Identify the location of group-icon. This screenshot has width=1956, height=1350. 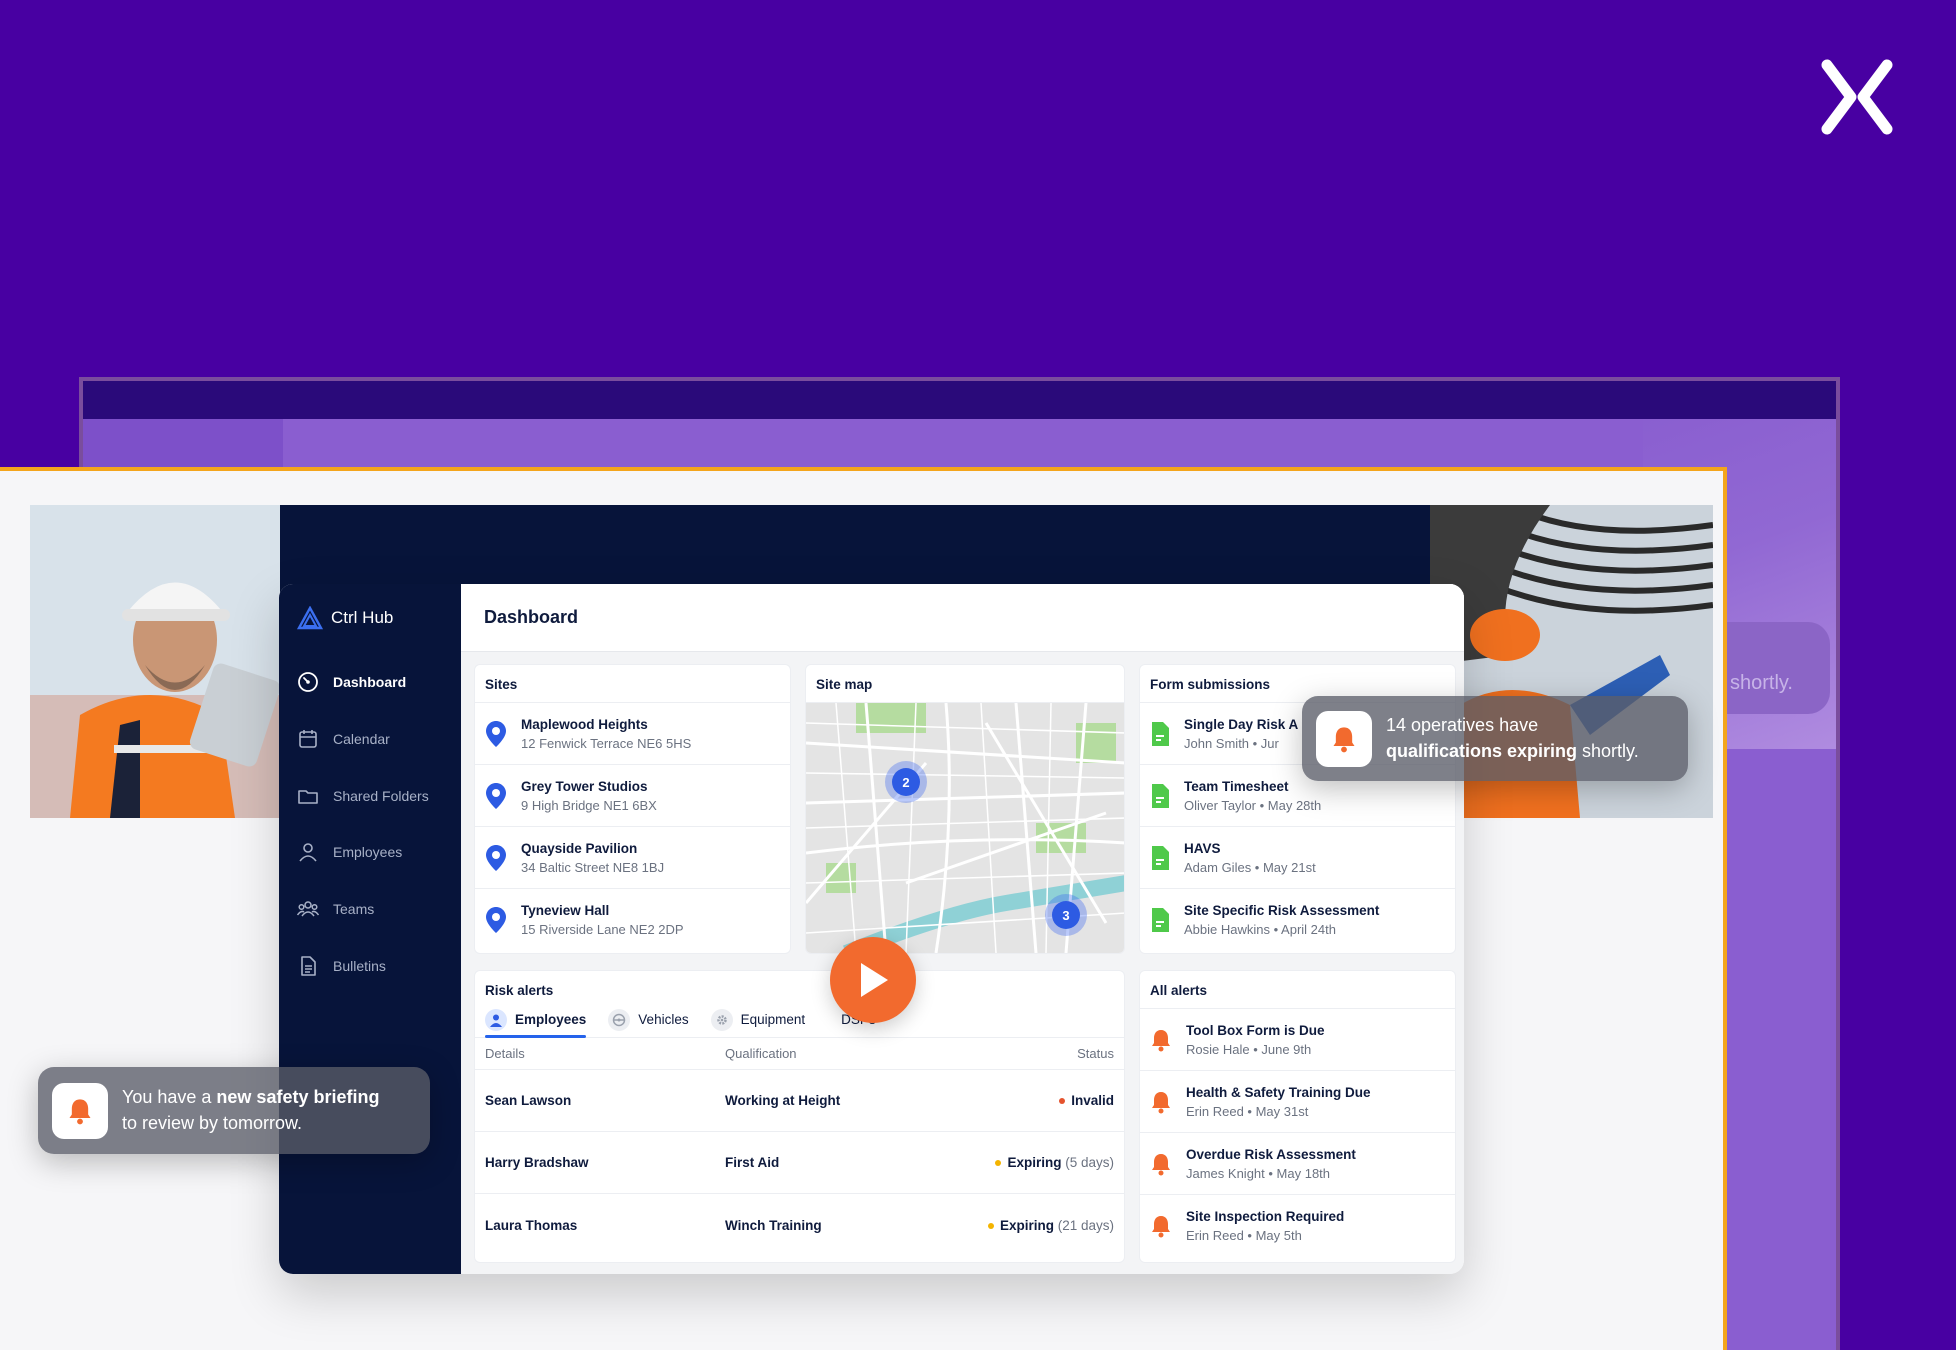
(308, 909).